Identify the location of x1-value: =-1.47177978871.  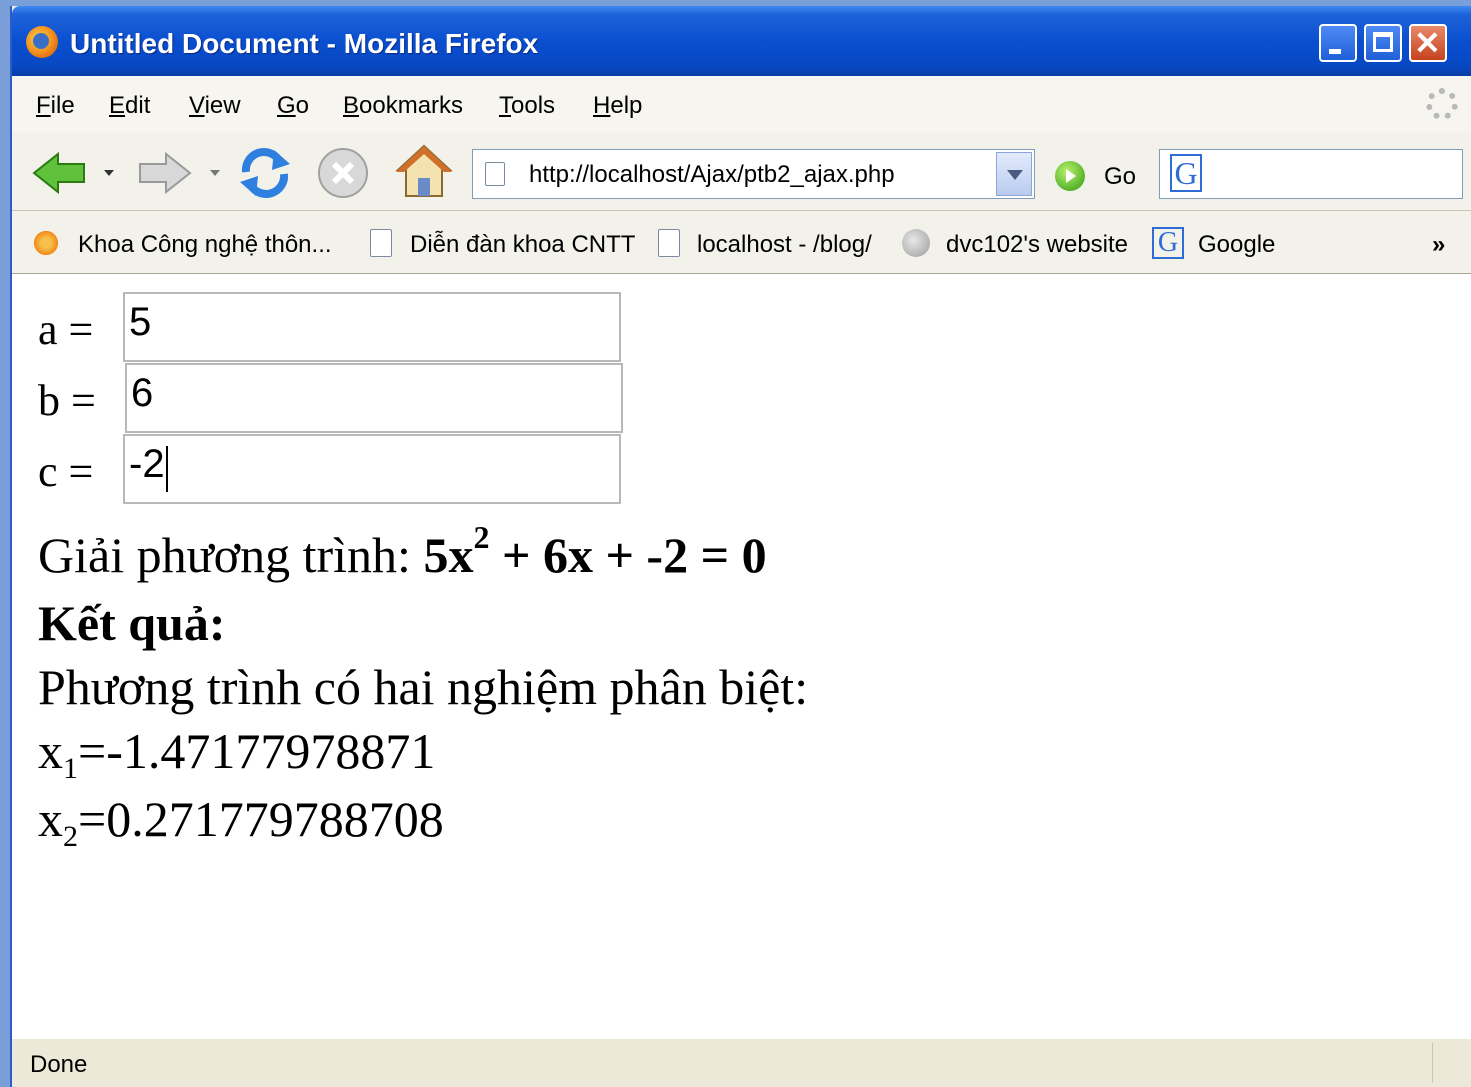
(257, 751).